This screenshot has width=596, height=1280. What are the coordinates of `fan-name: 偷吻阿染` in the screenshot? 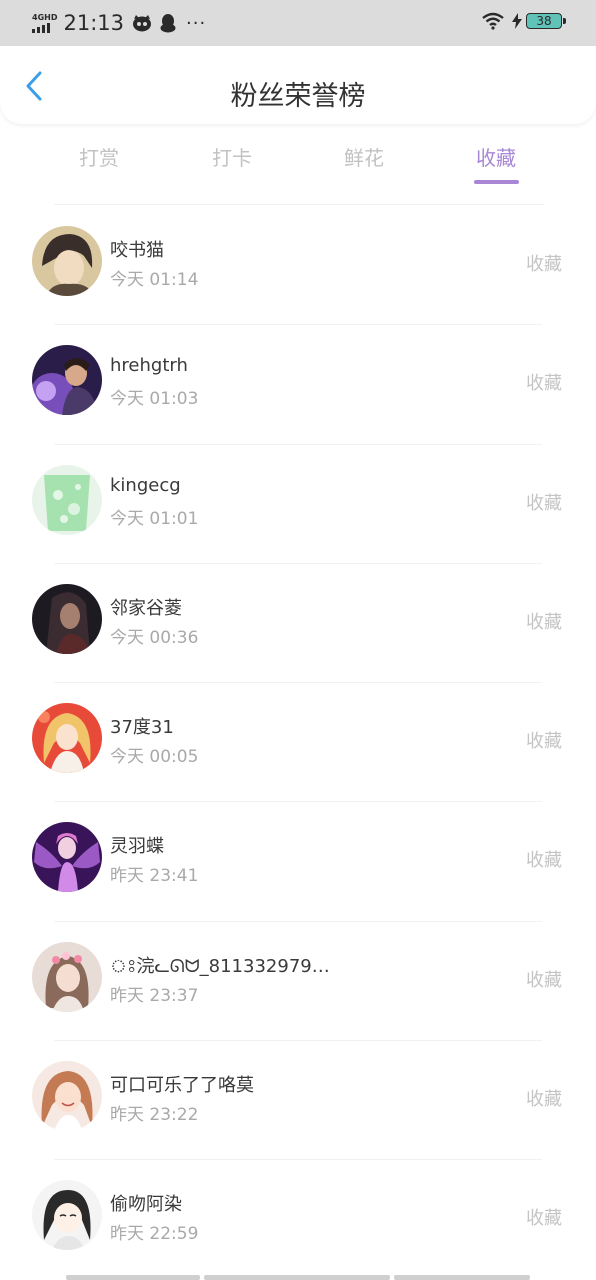 It's located at (146, 1205).